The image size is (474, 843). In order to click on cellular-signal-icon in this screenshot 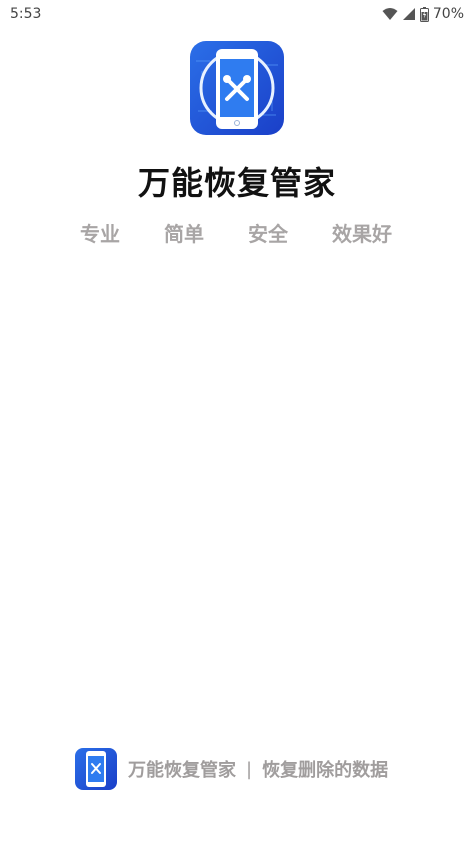, I will do `click(408, 14)`.